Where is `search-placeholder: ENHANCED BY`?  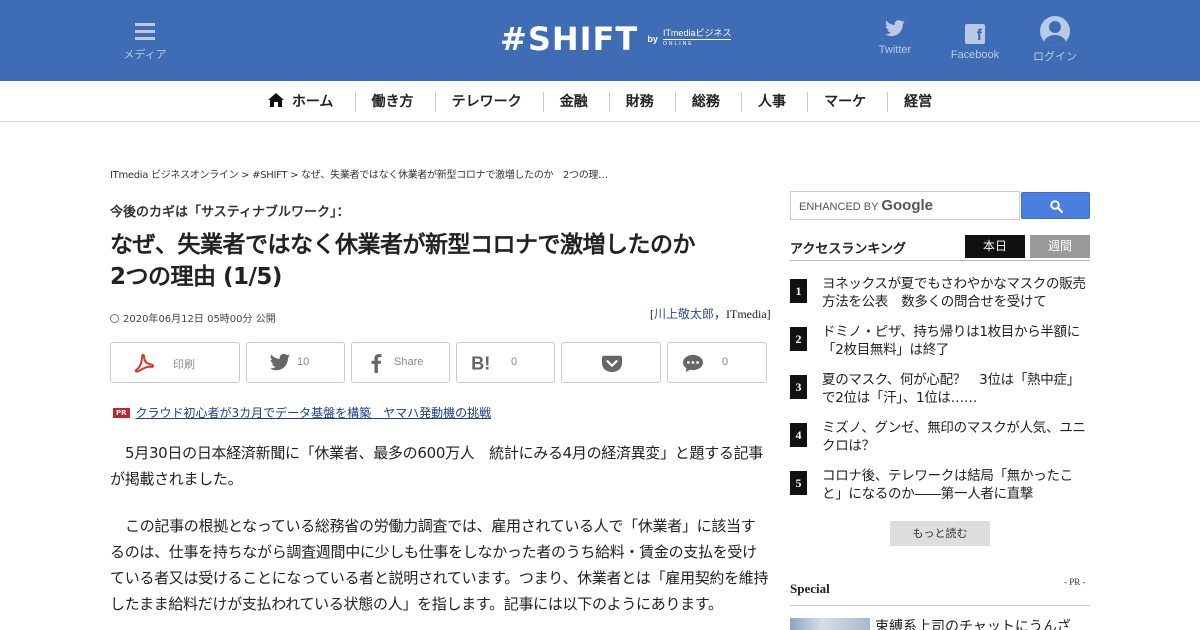
search-placeholder: ENHANCED BY is located at coordinates (839, 207).